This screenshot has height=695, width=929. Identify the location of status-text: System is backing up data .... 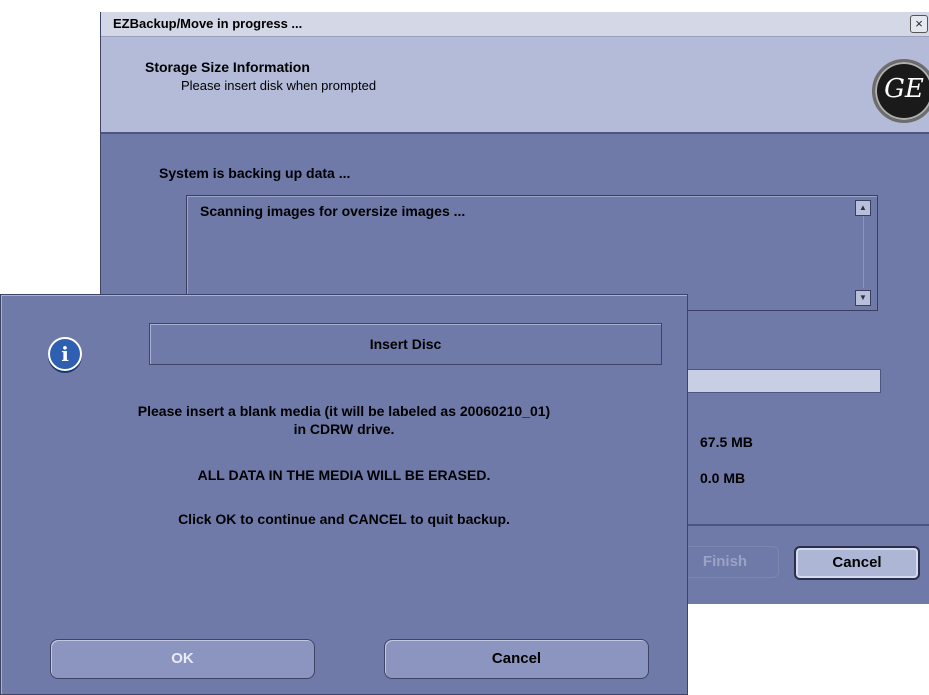
(255, 173).